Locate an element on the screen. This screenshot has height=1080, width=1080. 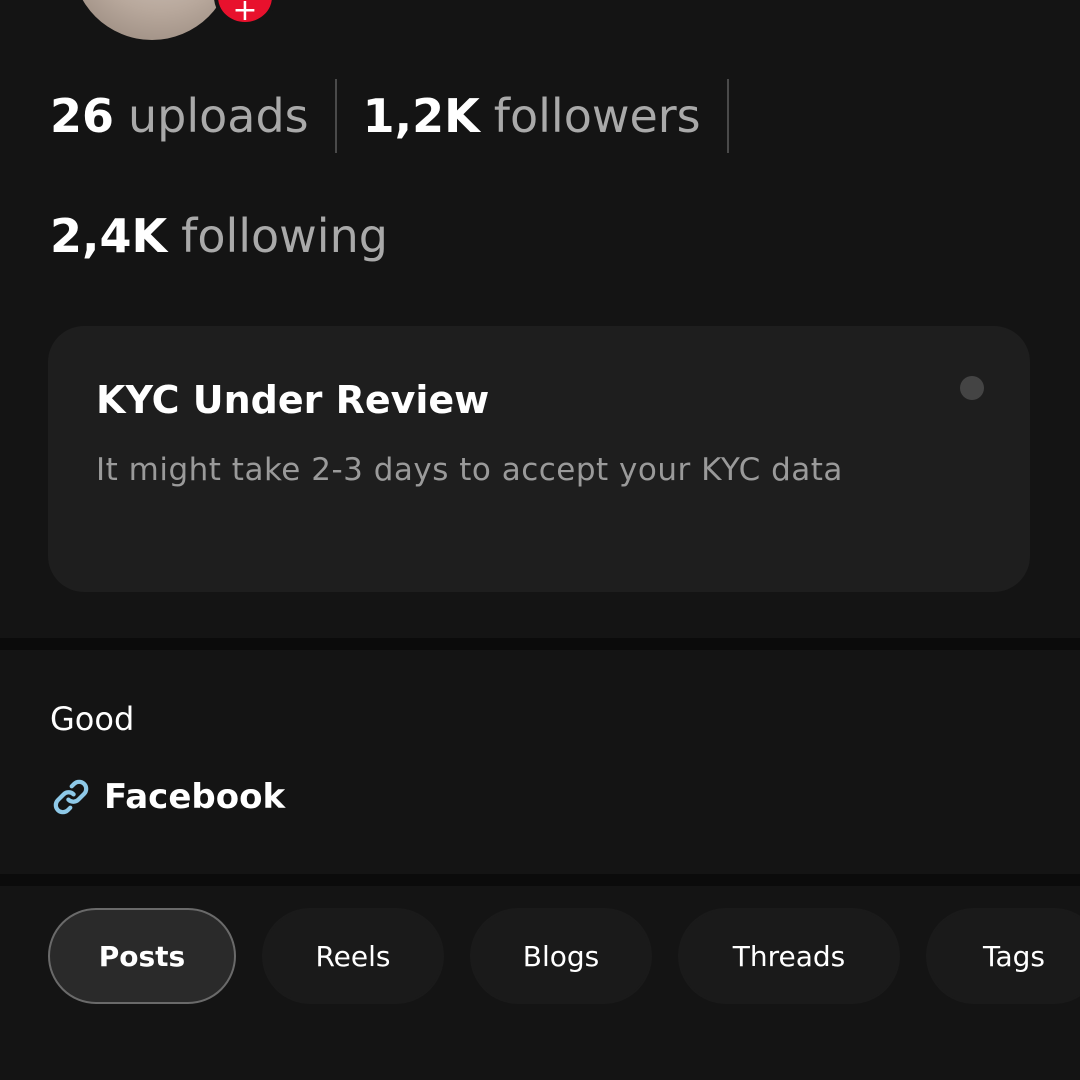
tab-tags: Tags is located at coordinates (1003, 956).